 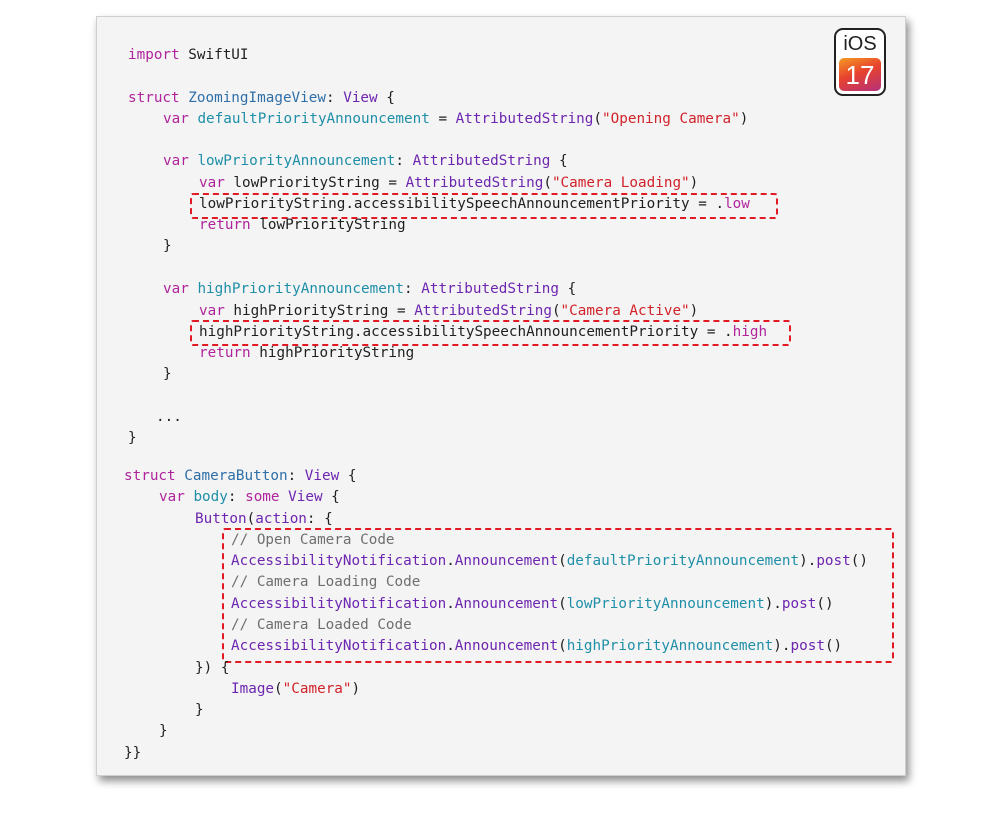 I want to click on code-comment: // Camera Loading Code, so click(x=326, y=582).